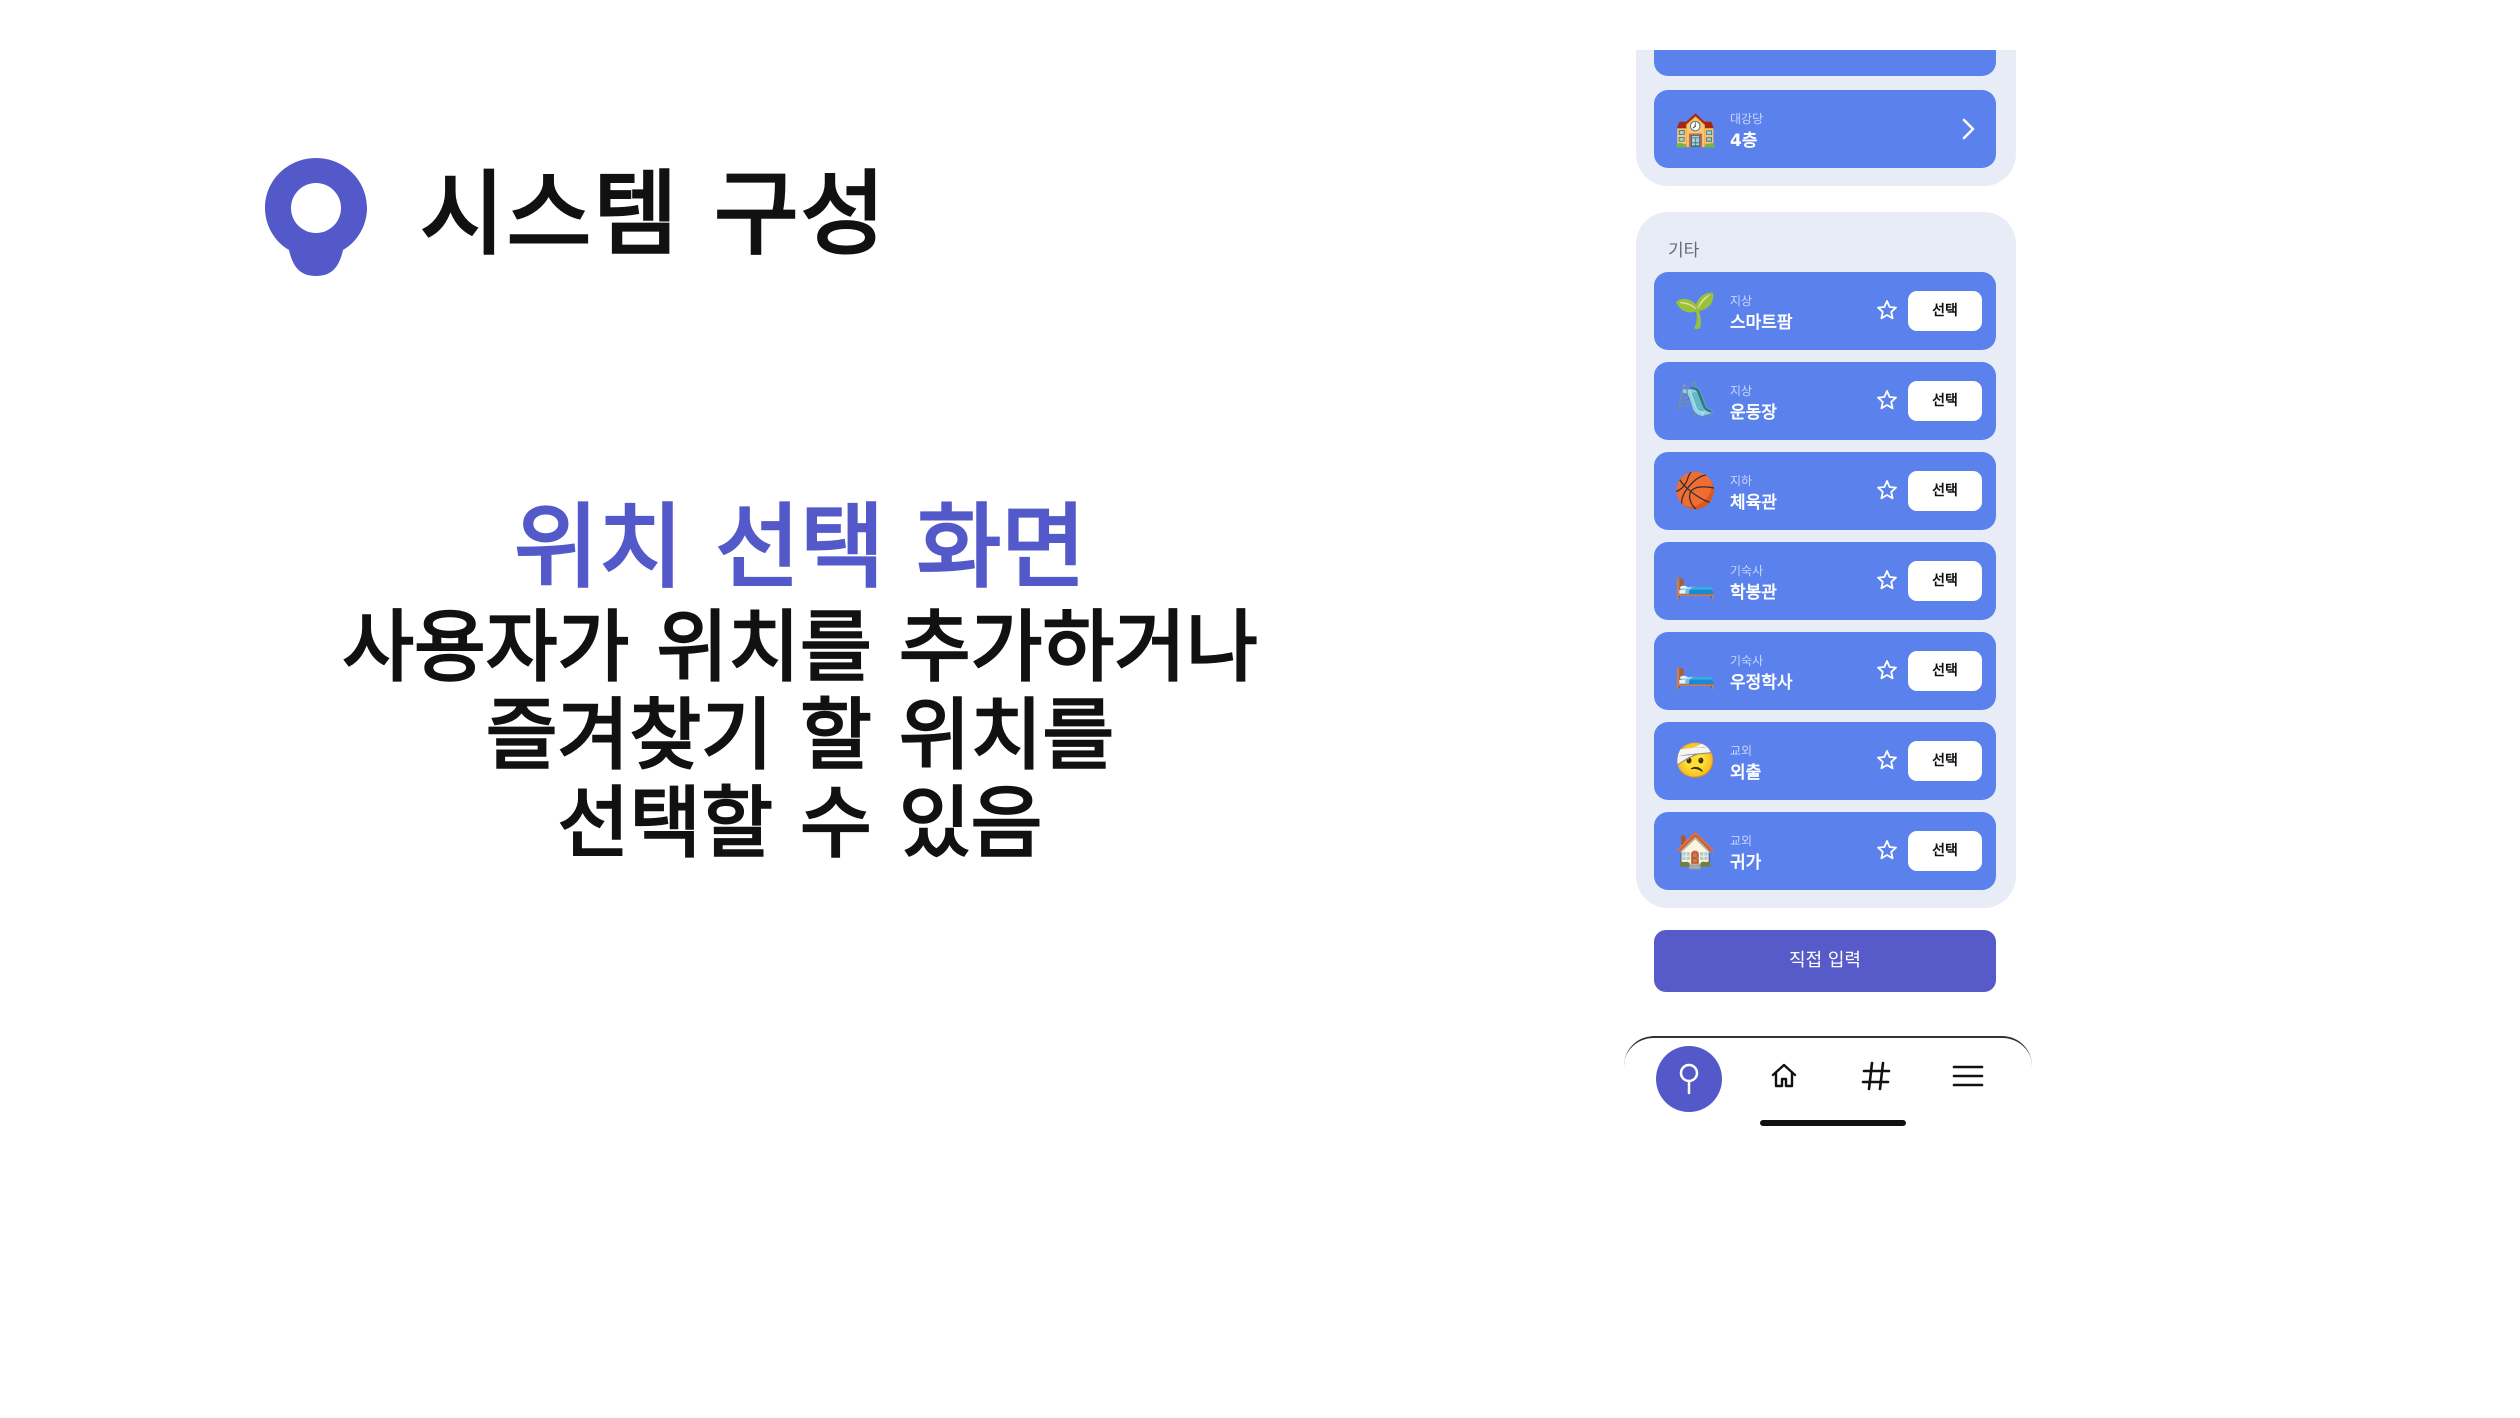 This screenshot has width=2520, height=1418. What do you see at coordinates (1753, 593) in the screenshot?
I see `location-name: 학봉관` at bounding box center [1753, 593].